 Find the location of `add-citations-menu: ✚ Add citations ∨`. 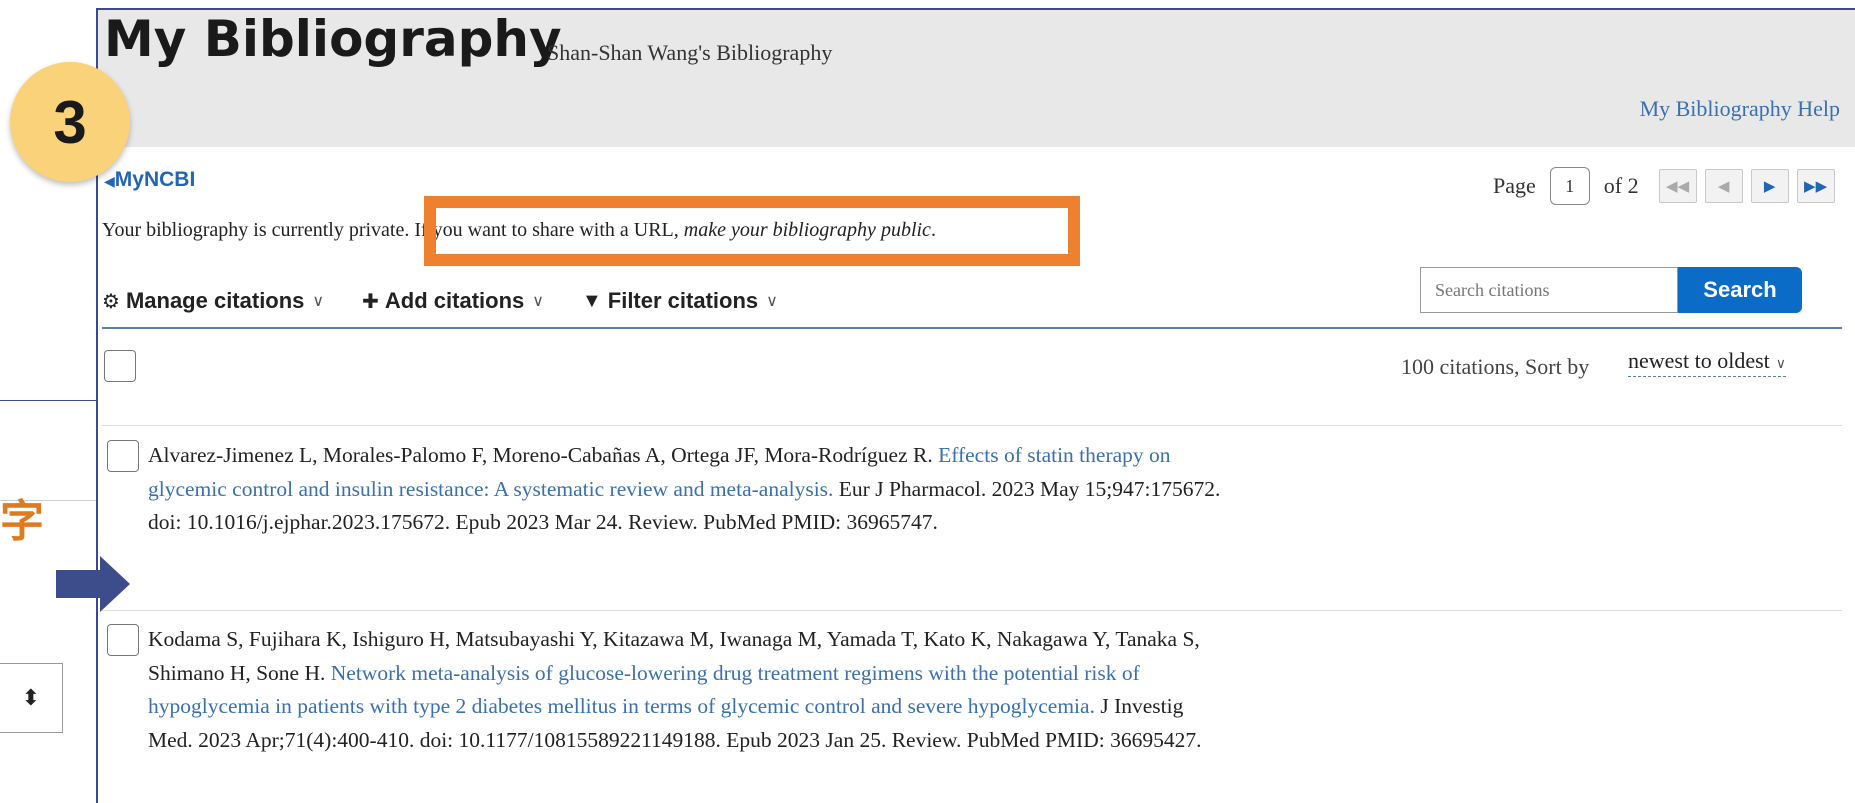

add-citations-menu: ✚ Add citations ∨ is located at coordinates (453, 301).